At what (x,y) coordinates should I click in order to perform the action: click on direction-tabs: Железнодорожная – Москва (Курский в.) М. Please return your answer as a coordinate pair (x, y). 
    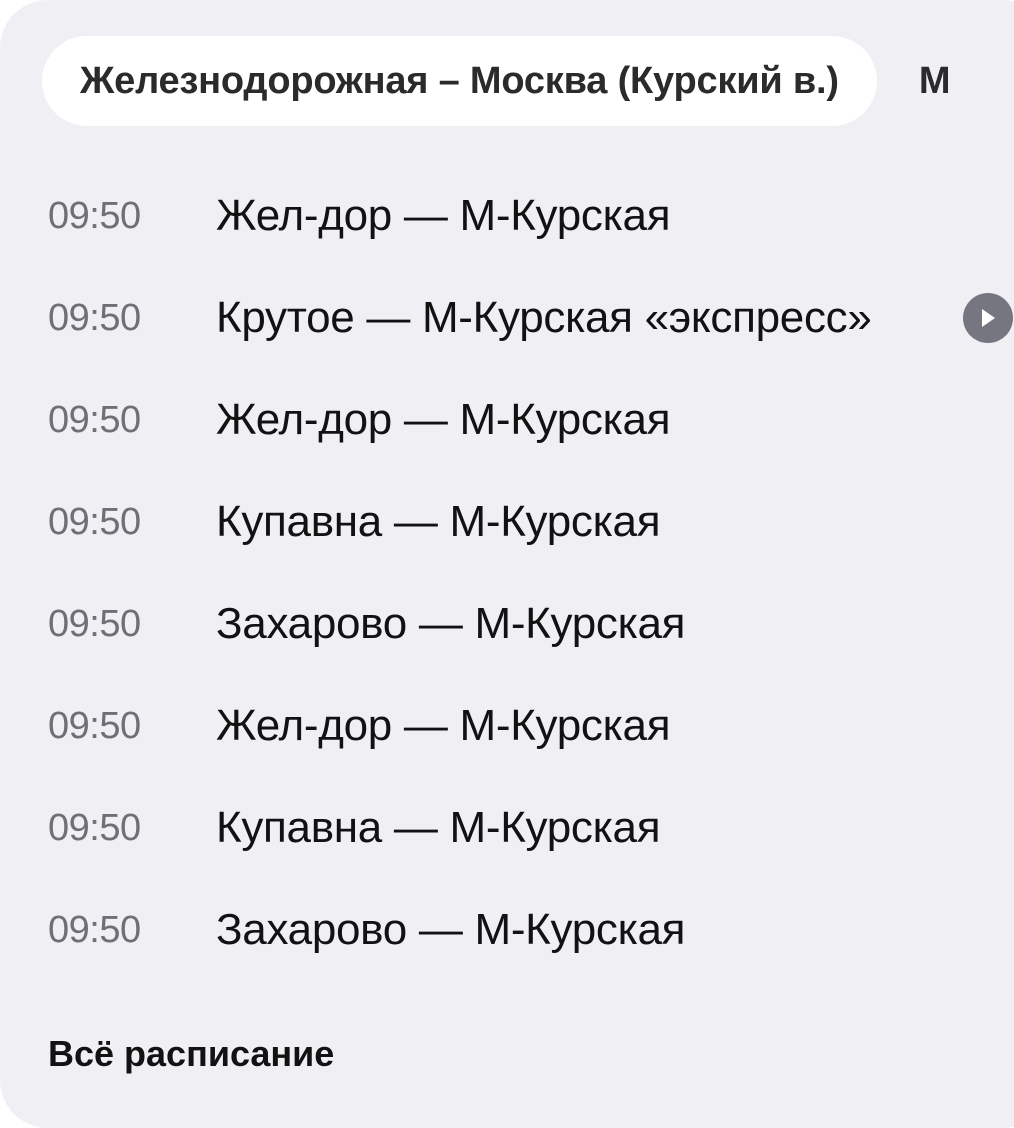
    Looking at the image, I should click on (496, 81).